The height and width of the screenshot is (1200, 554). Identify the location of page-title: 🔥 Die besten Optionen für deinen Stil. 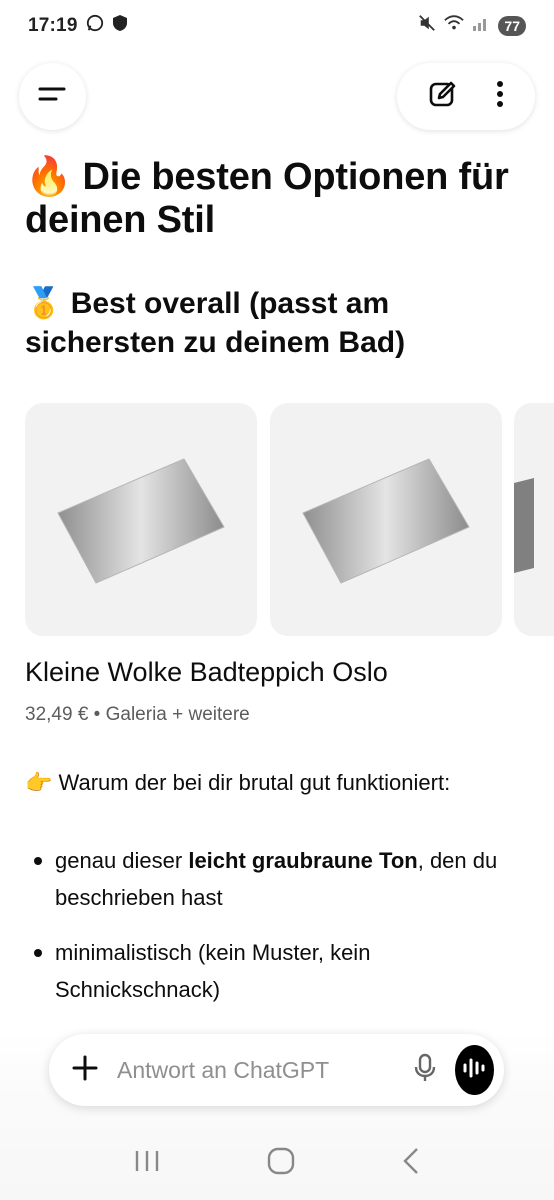
(267, 198).